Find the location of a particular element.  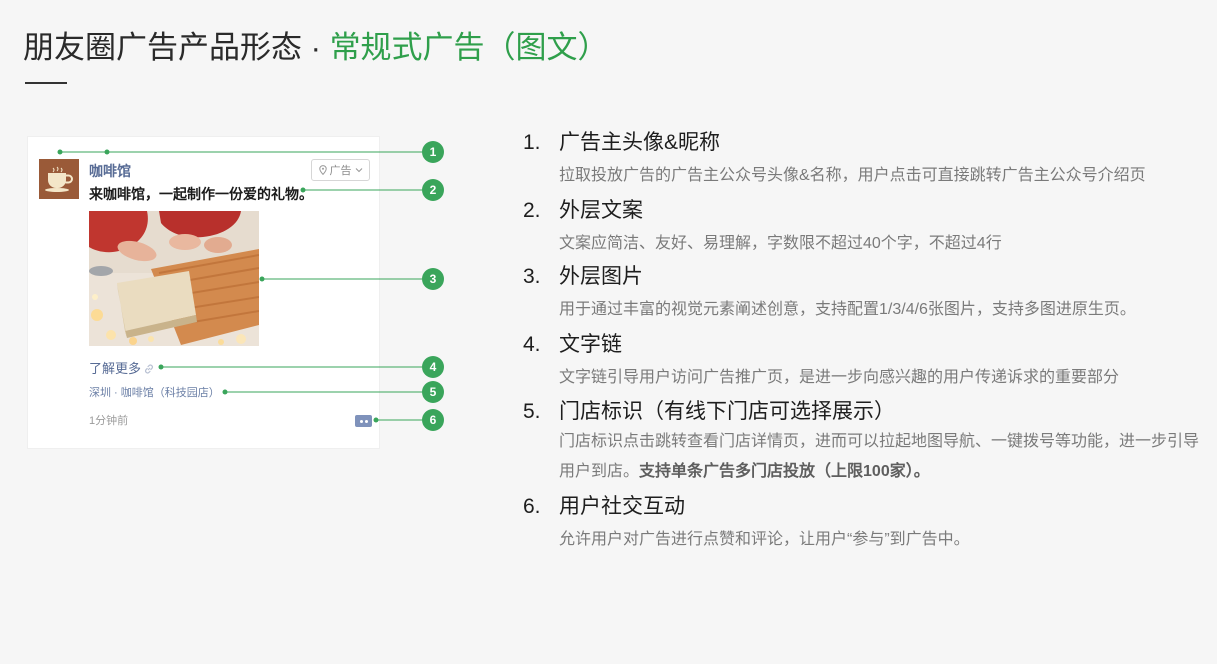

location-pin-icon is located at coordinates (322, 170).